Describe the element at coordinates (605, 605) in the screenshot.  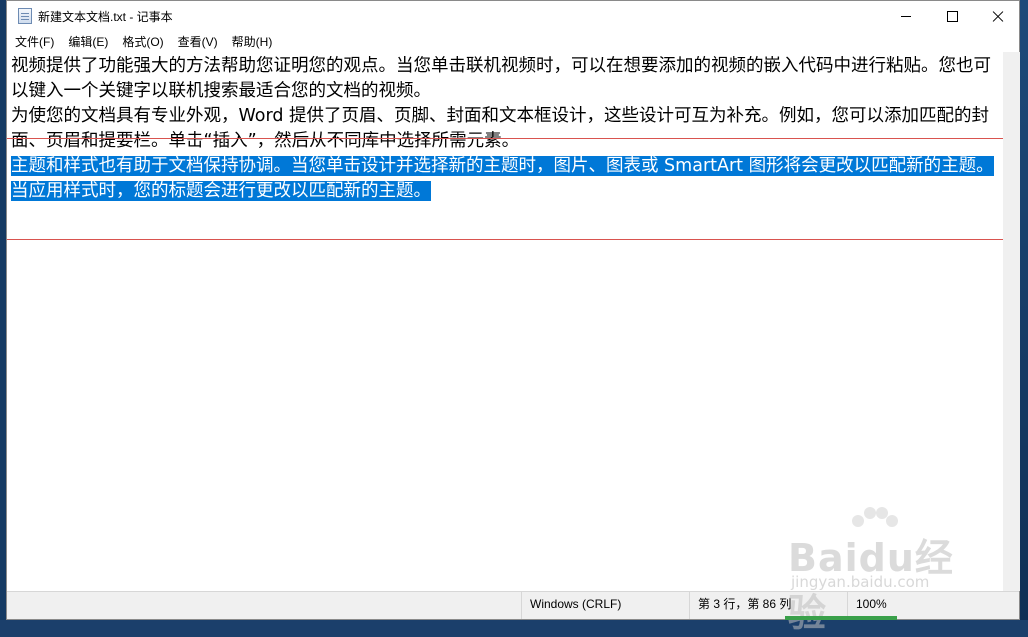
I see `status-encoding: Windows (CRLF)` at that location.